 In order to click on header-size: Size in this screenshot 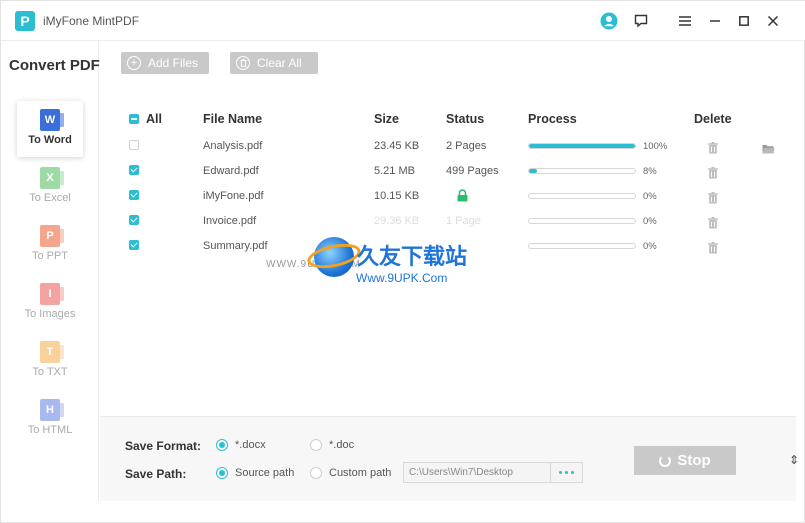, I will do `click(387, 119)`.